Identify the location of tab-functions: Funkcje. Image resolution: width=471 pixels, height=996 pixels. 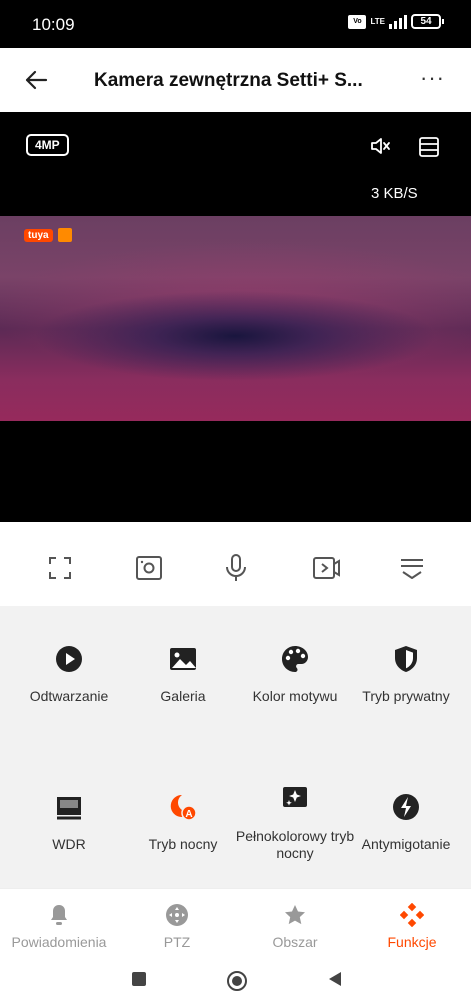
(412, 926).